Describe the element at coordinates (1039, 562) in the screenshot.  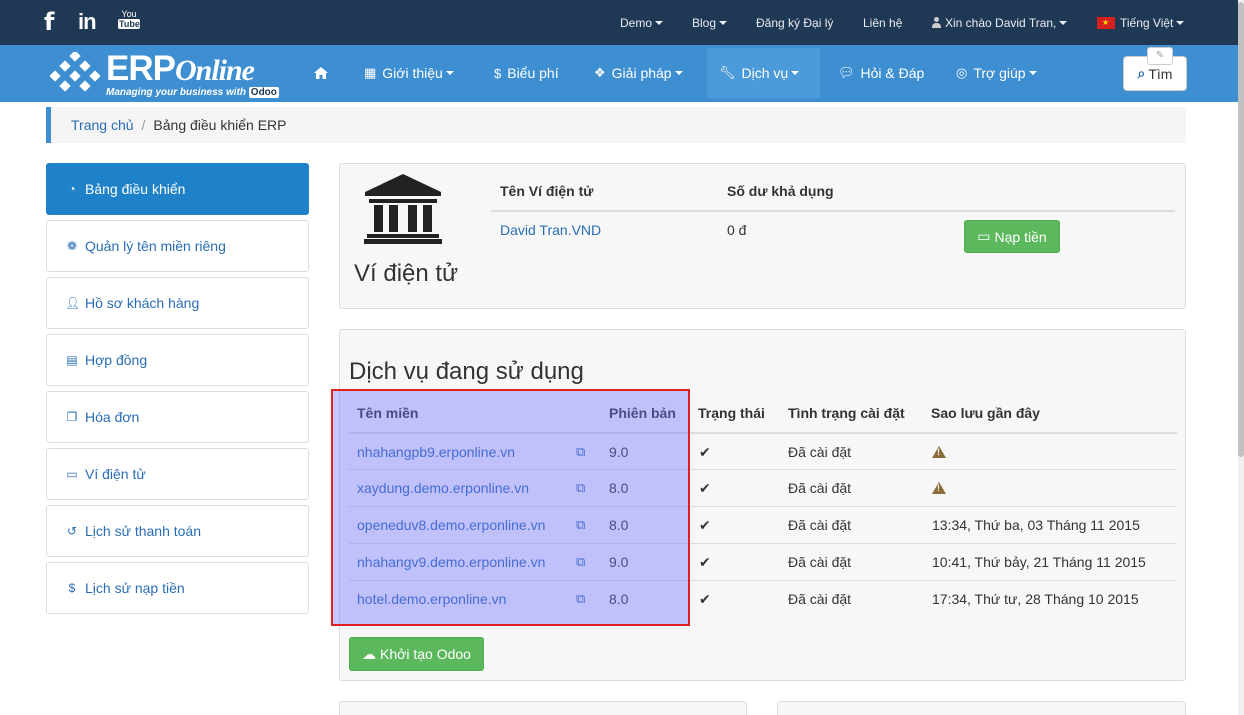
I see `backup-time: 10:41, Thứ bảy, 21 Tháng 11 2015` at that location.